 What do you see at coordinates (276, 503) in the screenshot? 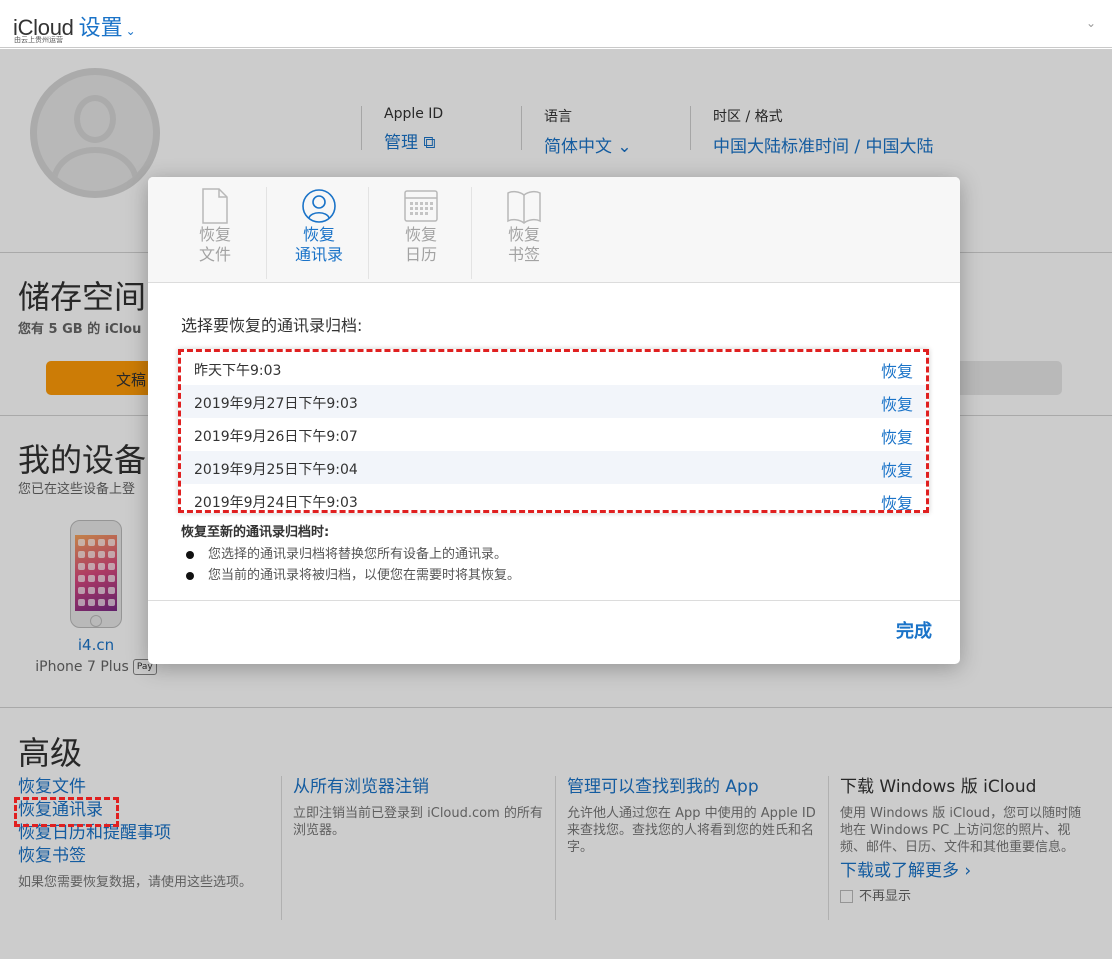
I see `archive-date: 2019年9月24日下午9:03` at bounding box center [276, 503].